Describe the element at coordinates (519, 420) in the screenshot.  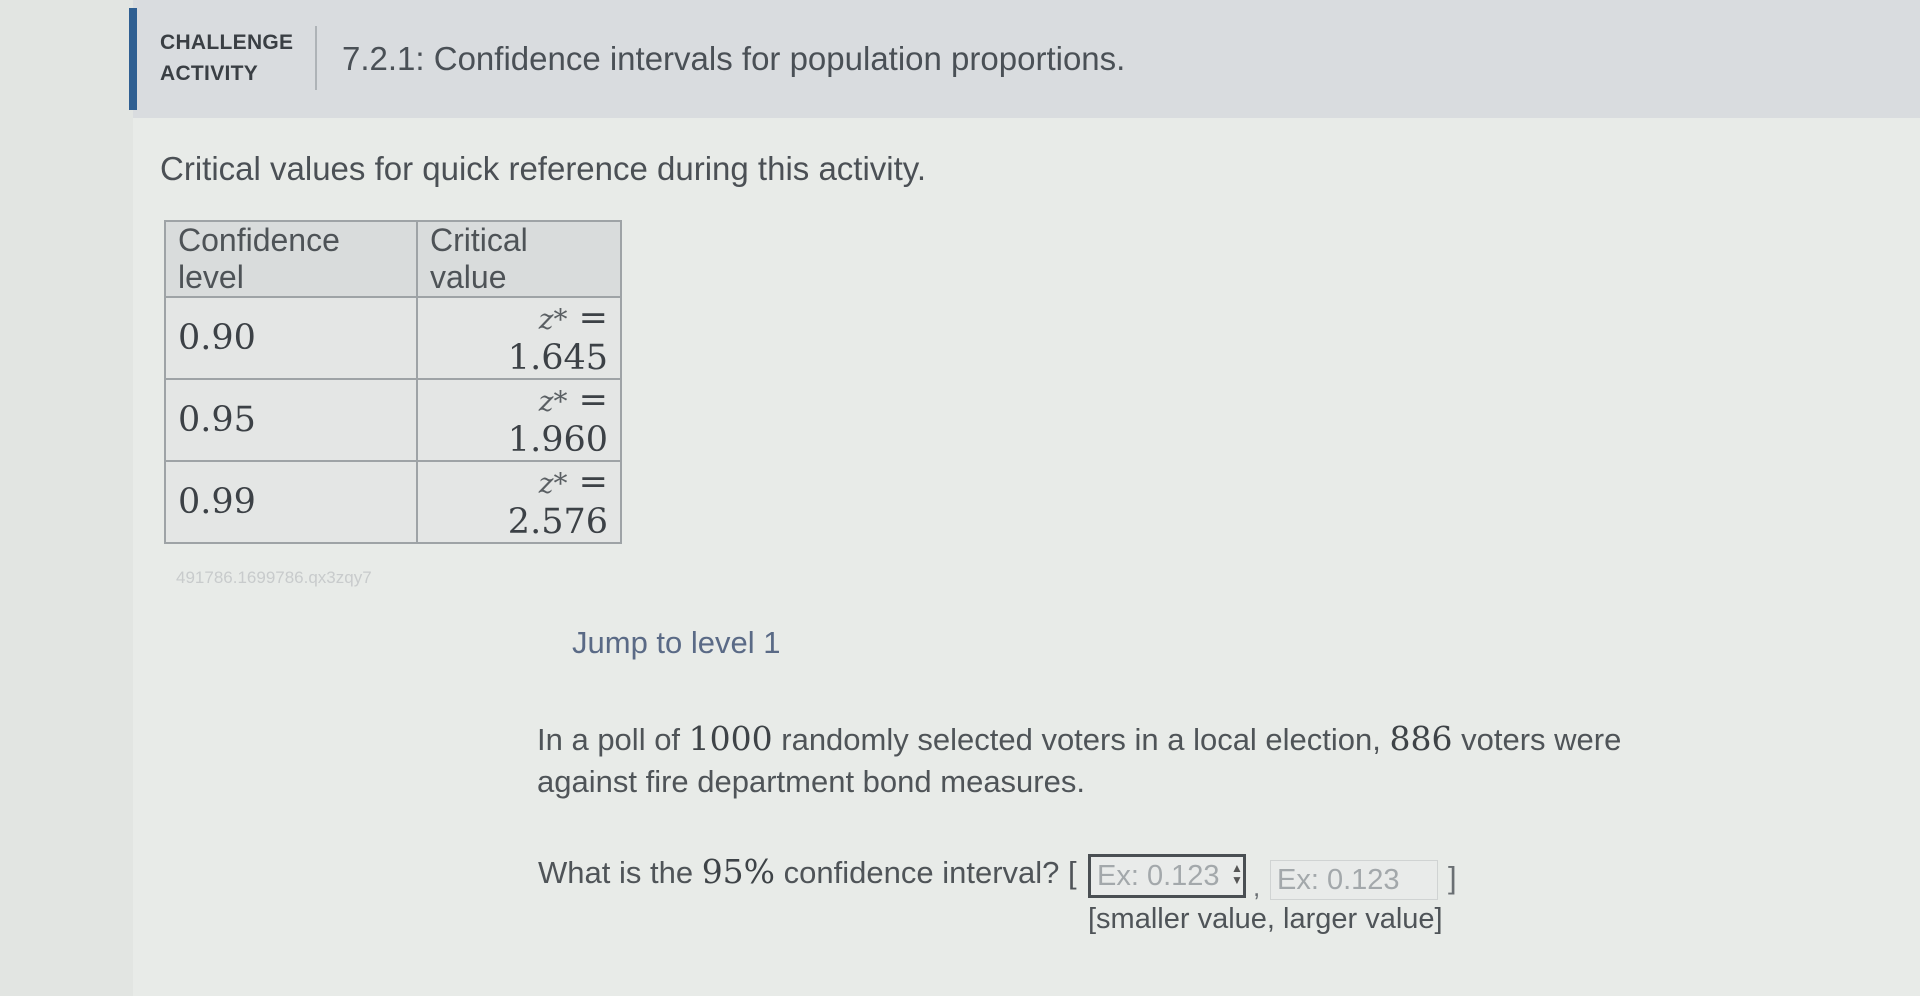
I see `critical-value-cell: z* = 1.960` at that location.